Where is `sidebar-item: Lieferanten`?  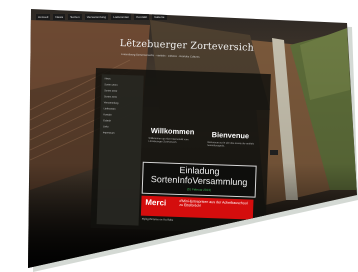
sidebar-item: Lieferanten is located at coordinates (122, 109).